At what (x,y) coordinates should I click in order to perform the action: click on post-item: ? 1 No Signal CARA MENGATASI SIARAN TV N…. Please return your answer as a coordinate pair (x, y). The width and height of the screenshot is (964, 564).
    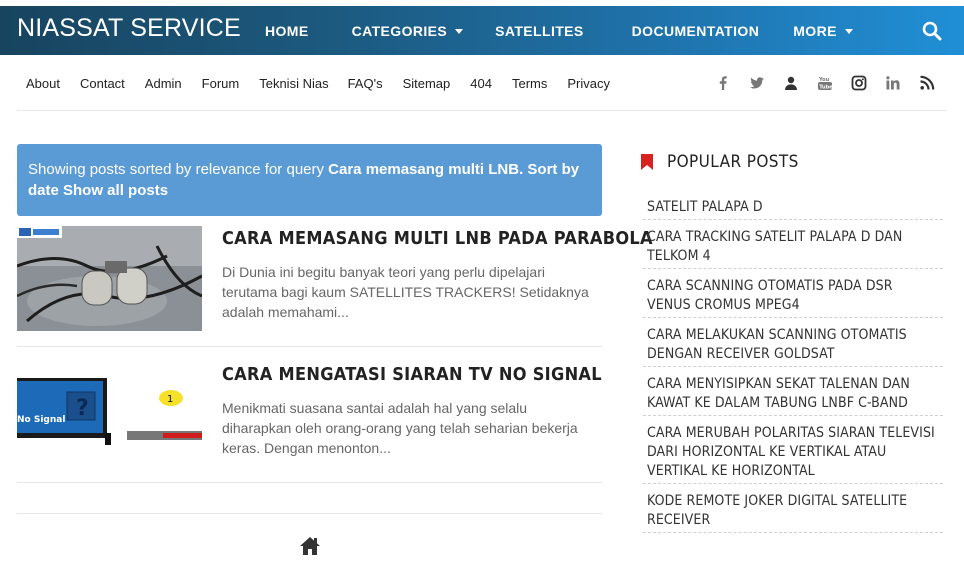
    Looking at the image, I should click on (309, 422).